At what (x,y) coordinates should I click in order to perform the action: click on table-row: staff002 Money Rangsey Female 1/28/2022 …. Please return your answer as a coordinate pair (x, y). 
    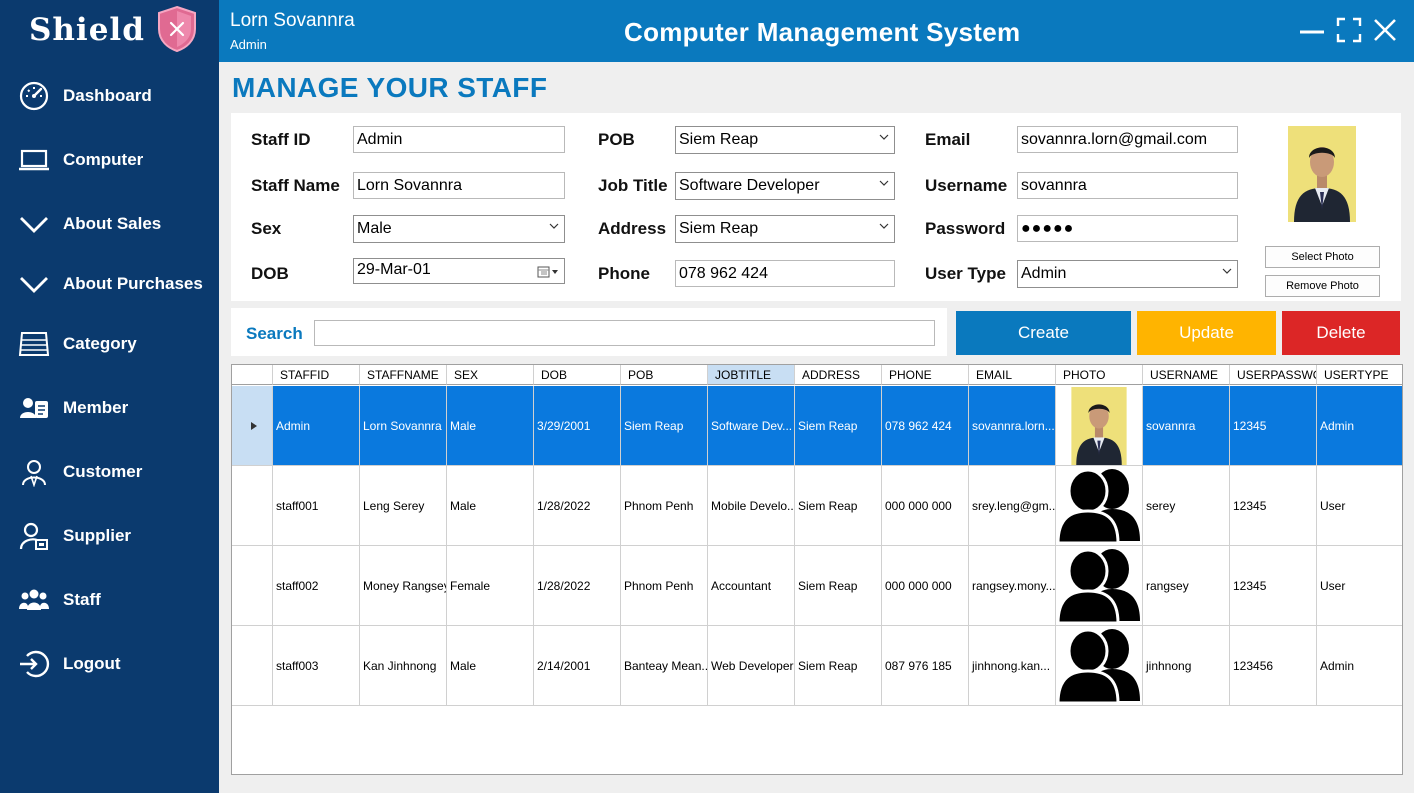
    Looking at the image, I should click on (817, 586).